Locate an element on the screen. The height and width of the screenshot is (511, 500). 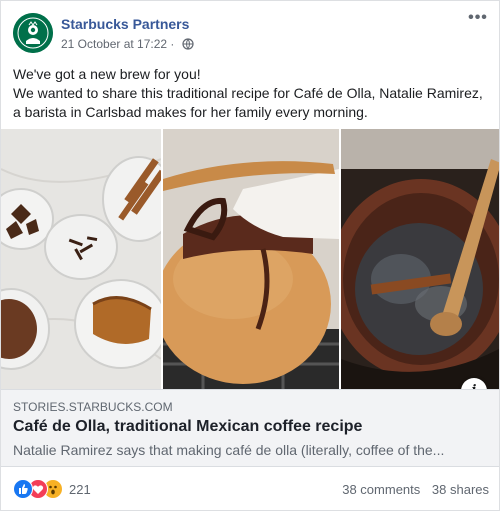
post-text-line-1: We've got a new brew for you! is located at coordinates (107, 74).